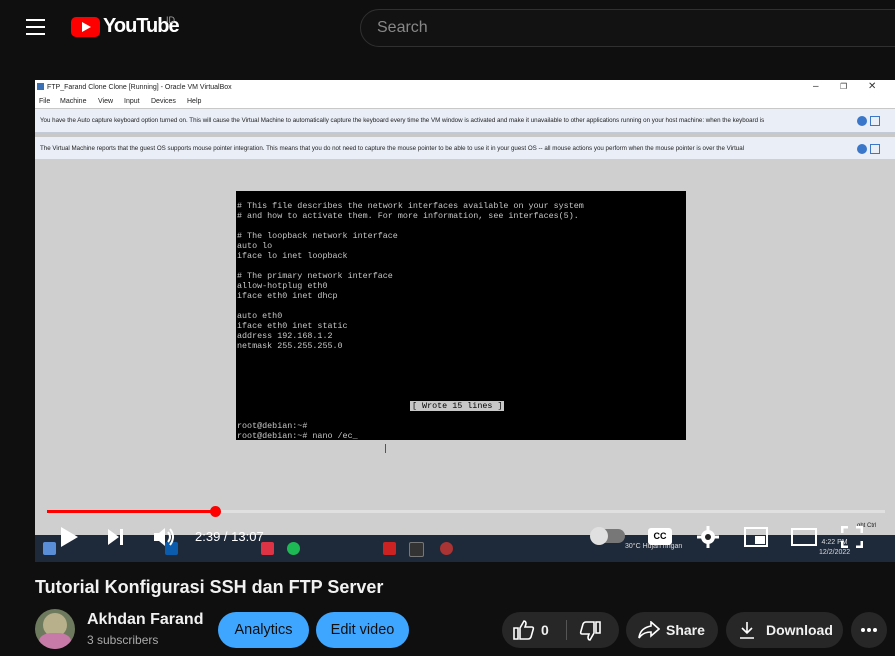  I want to click on country-code: ID, so click(170, 20).